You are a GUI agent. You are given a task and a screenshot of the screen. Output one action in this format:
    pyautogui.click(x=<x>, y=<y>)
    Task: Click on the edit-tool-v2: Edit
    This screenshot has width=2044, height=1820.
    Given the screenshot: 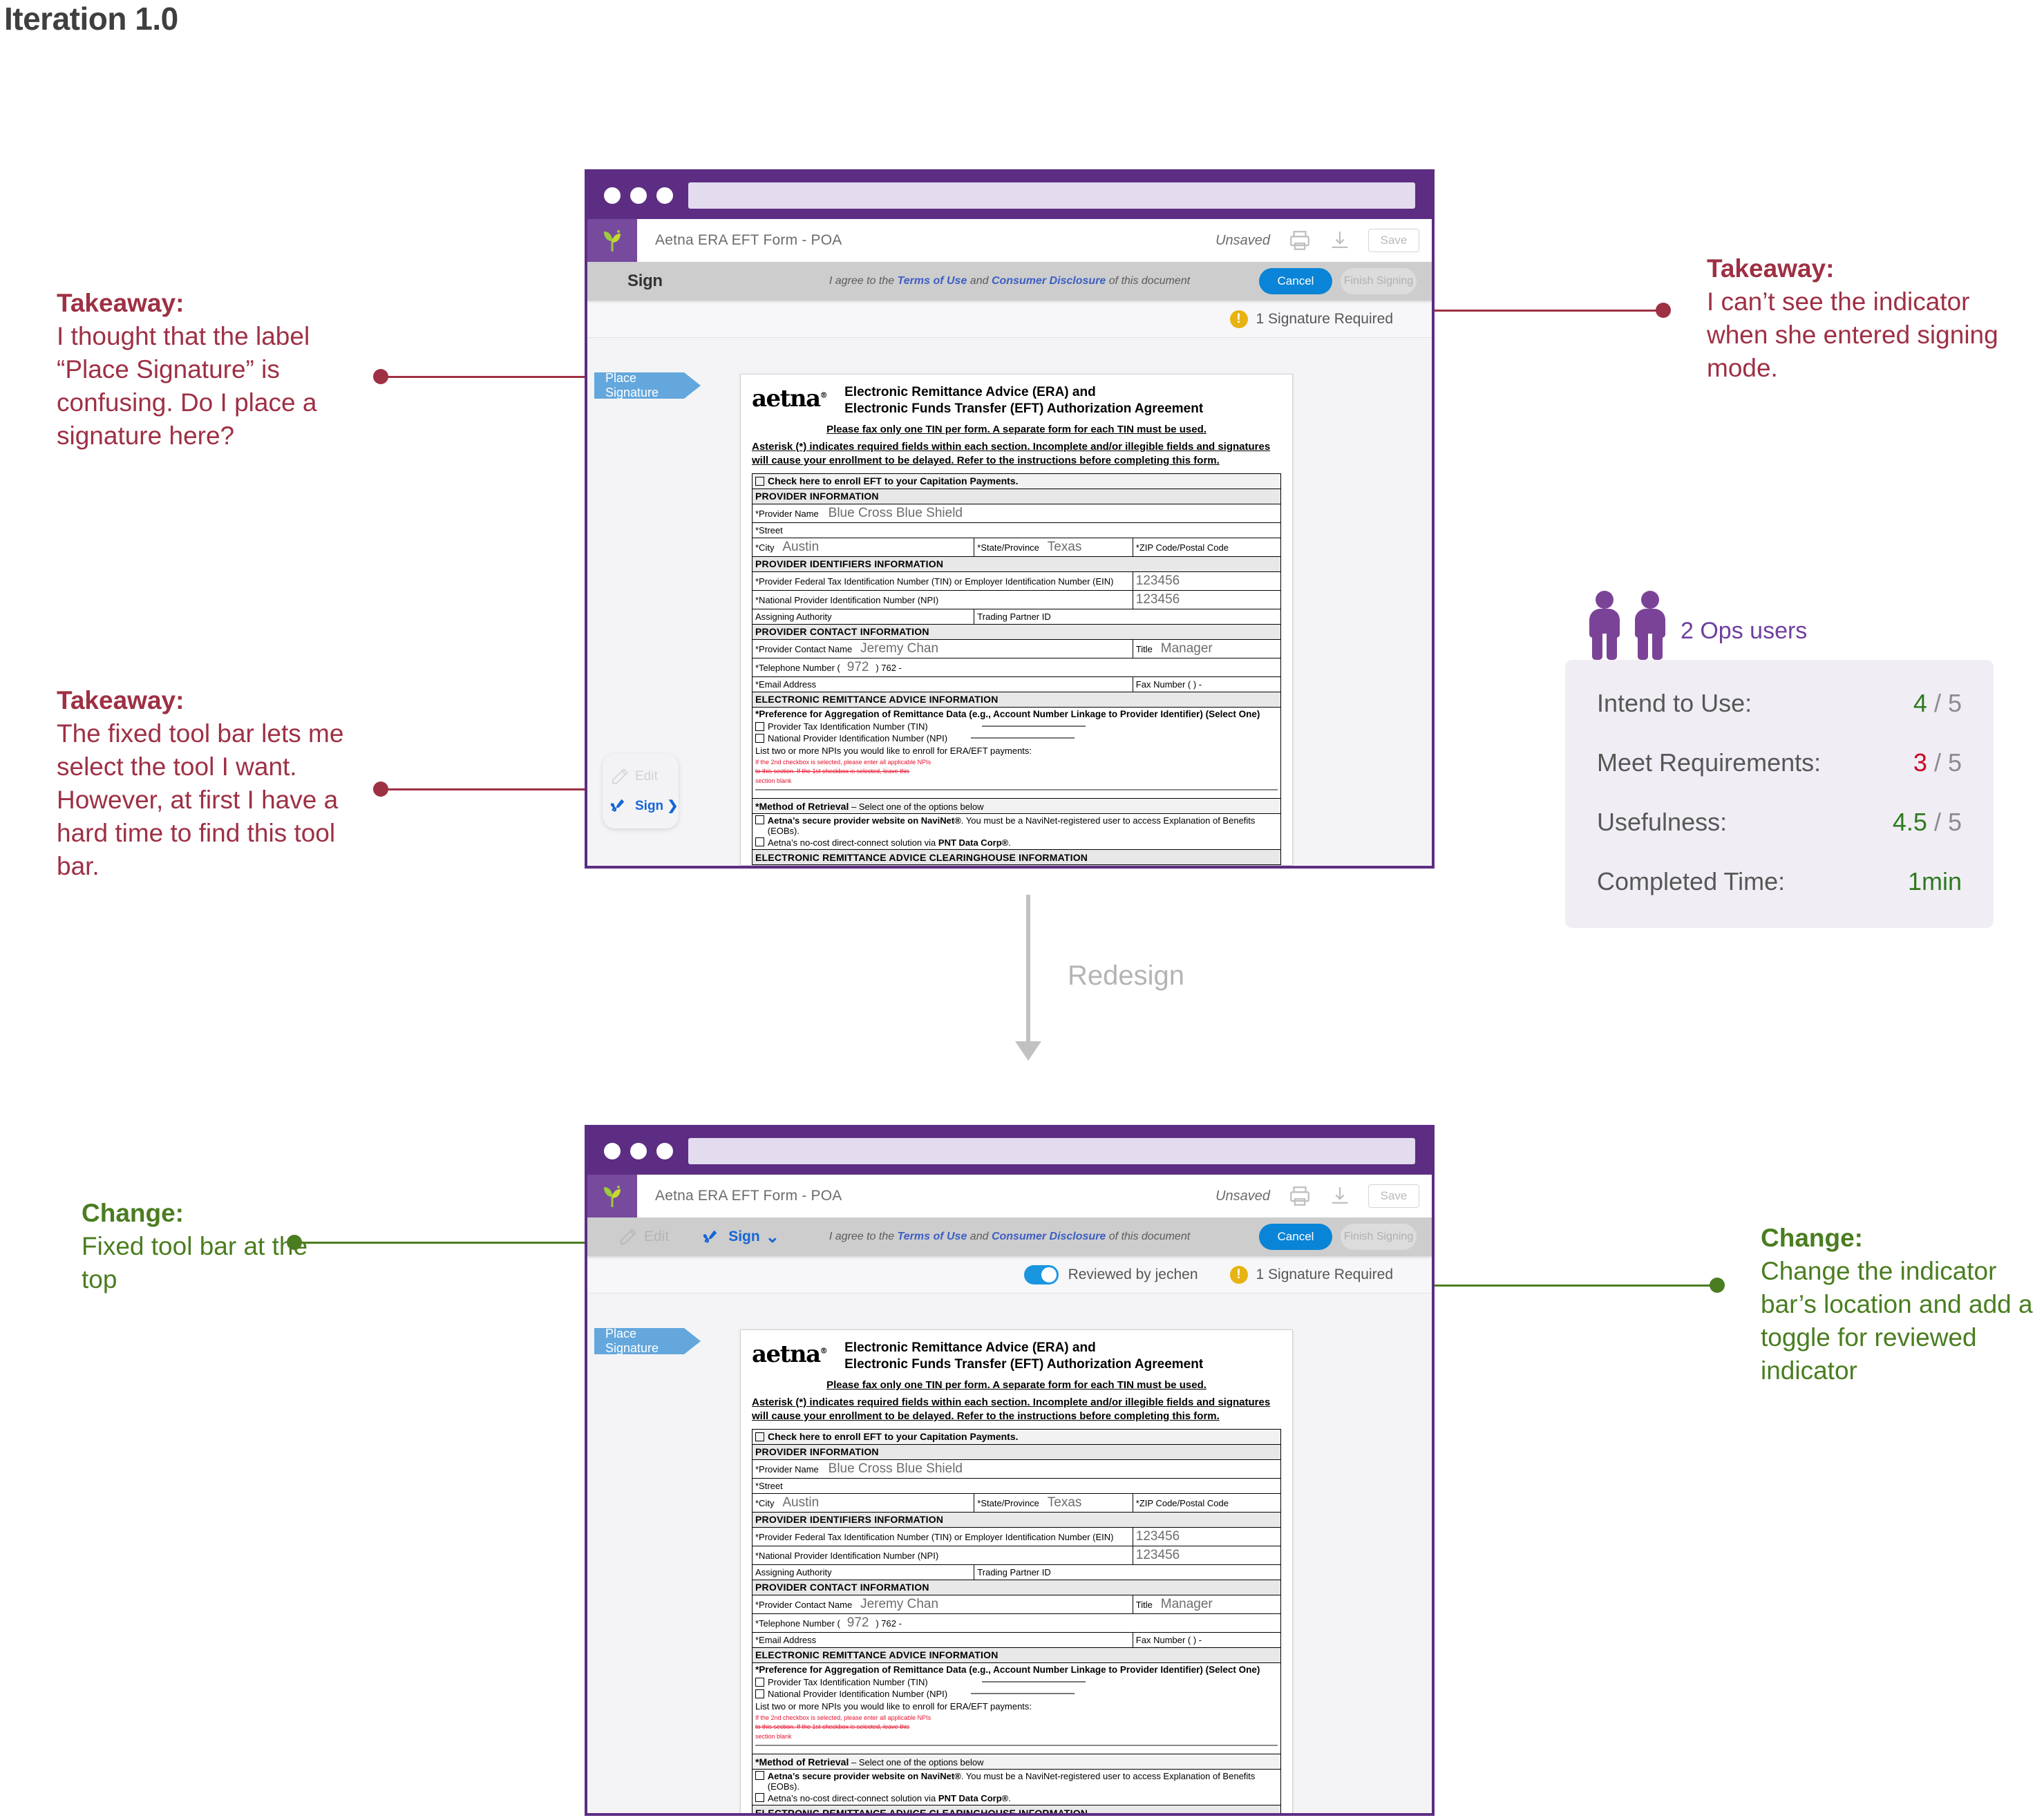 What is the action you would take?
    pyautogui.click(x=643, y=1236)
    